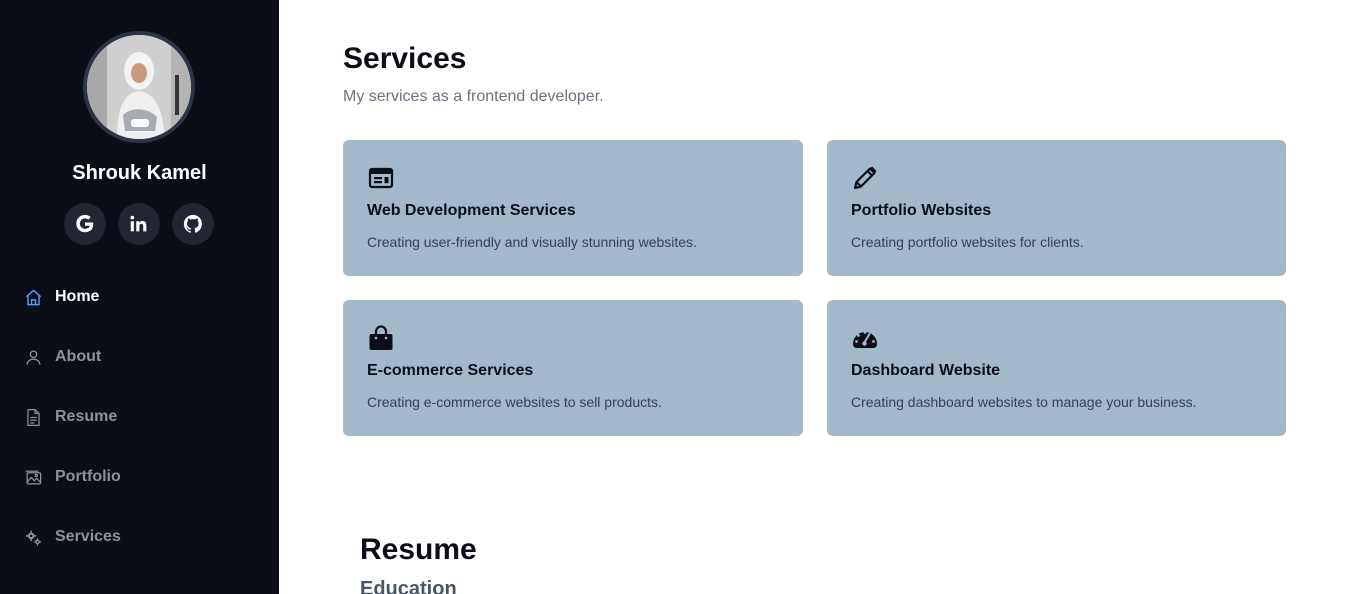  Describe the element at coordinates (921, 210) in the screenshot. I see `service-card-title: Portfolio Websites` at that location.